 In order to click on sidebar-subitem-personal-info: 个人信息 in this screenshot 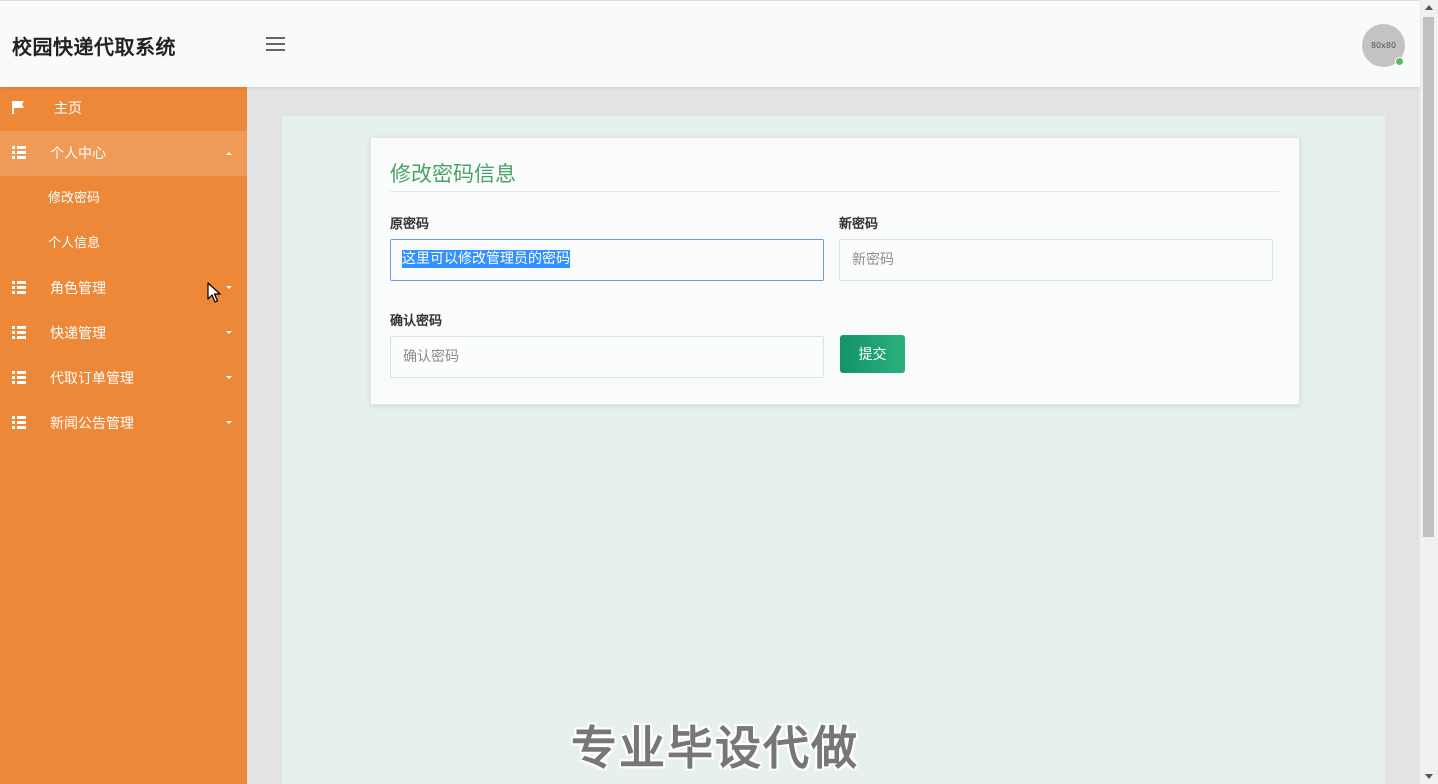, I will do `click(123, 243)`.